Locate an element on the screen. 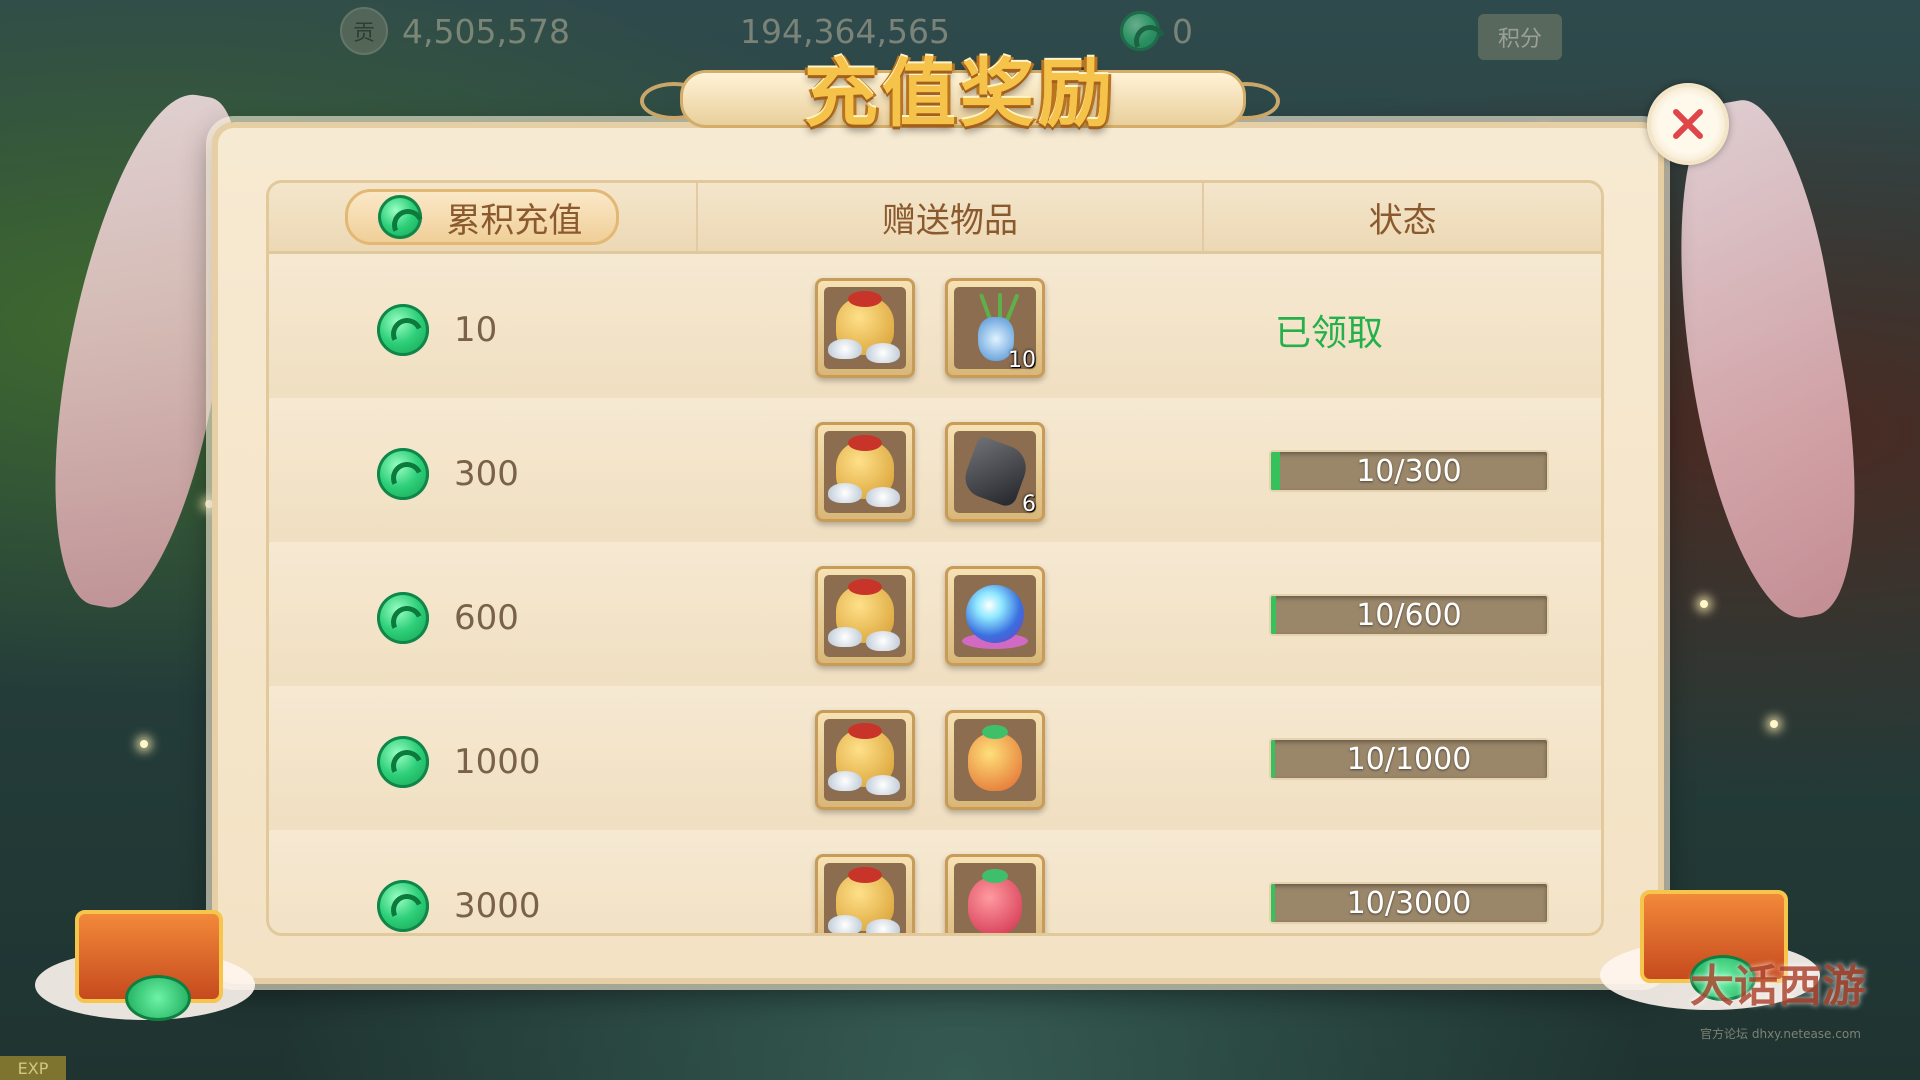 This screenshot has width=1920, height=1080. header-status-label: 状态 is located at coordinates (1402, 220).